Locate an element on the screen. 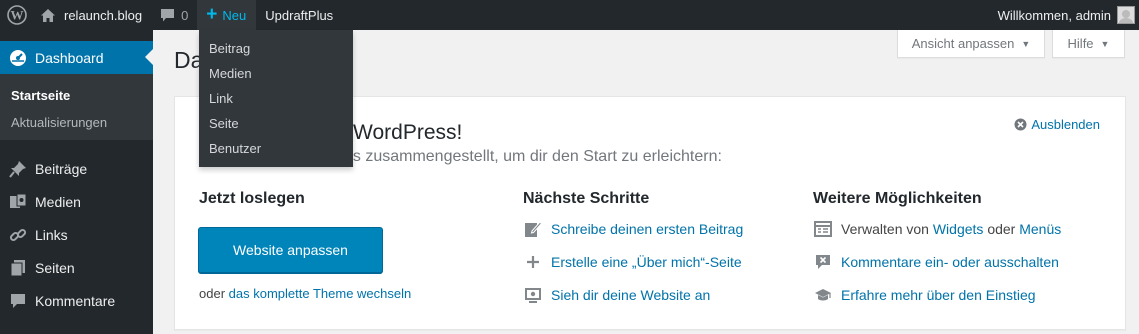  submenu-item-home: Startseite is located at coordinates (76, 95).